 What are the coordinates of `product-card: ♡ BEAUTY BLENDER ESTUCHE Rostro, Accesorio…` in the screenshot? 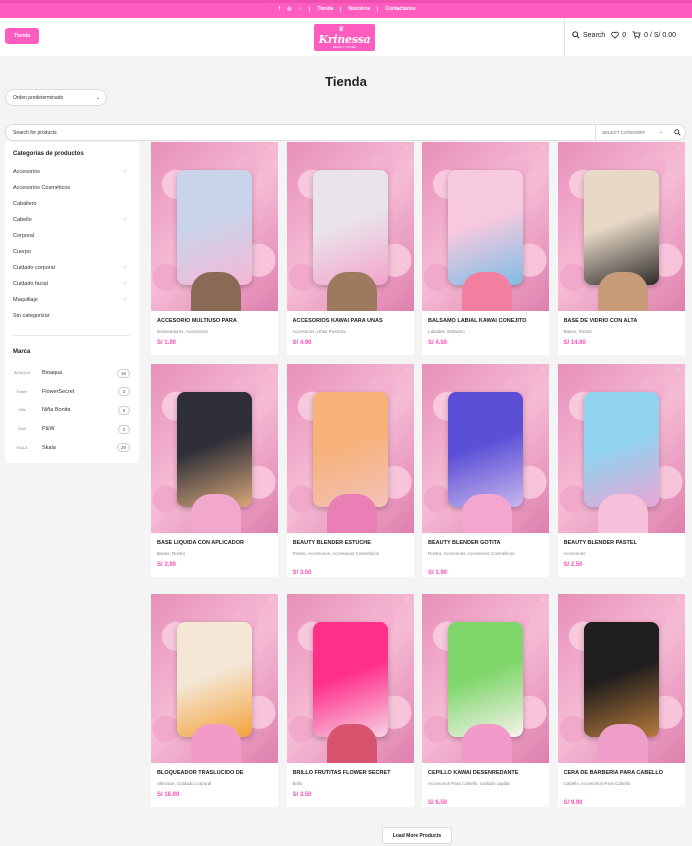 It's located at (350, 470).